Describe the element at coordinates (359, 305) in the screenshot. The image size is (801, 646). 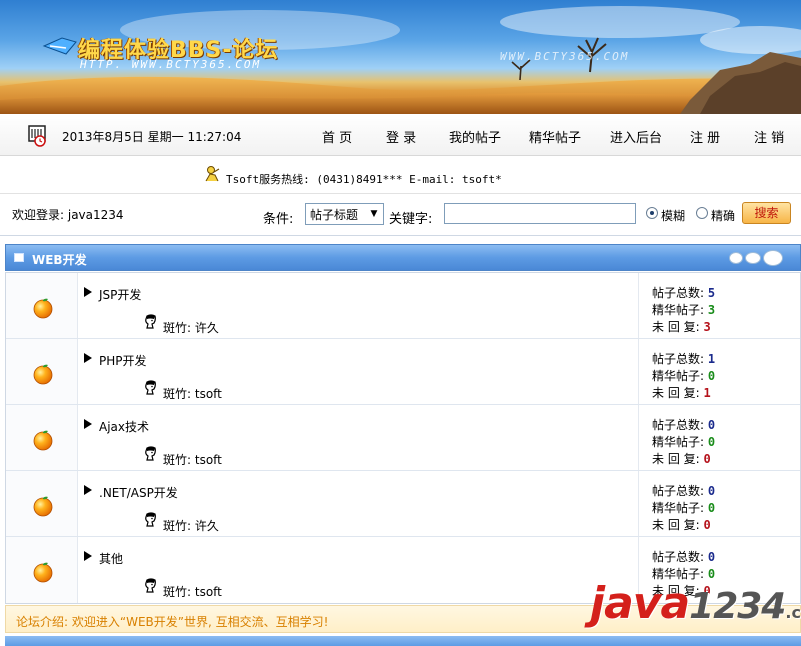
I see `forum-main-cell: JSP开发 斑竹: 许久` at that location.